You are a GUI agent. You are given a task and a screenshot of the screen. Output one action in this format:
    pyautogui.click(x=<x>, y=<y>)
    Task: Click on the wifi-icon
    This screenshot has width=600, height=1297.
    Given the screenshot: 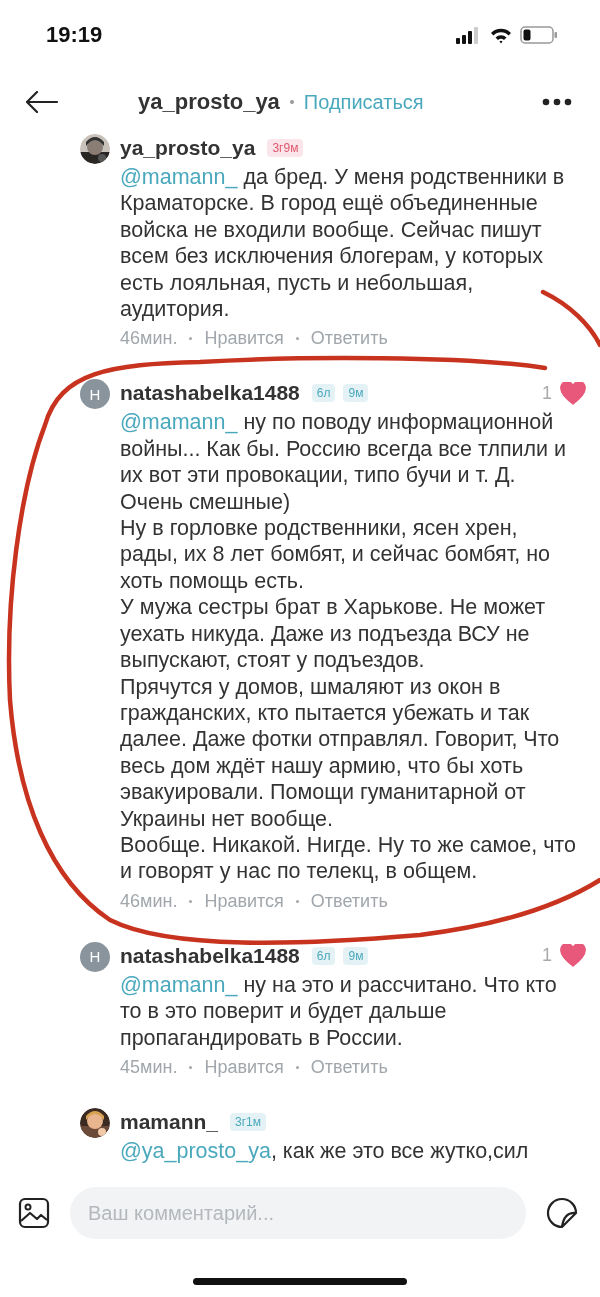 What is the action you would take?
    pyautogui.click(x=501, y=35)
    